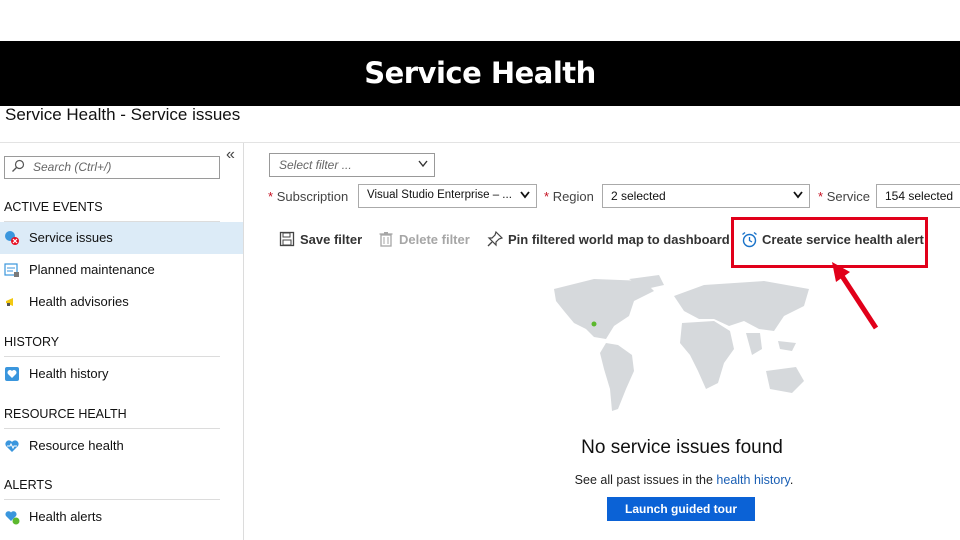  Describe the element at coordinates (619, 239) in the screenshot. I see `pin-map-label: Pin filtered world map to dashboard` at that location.